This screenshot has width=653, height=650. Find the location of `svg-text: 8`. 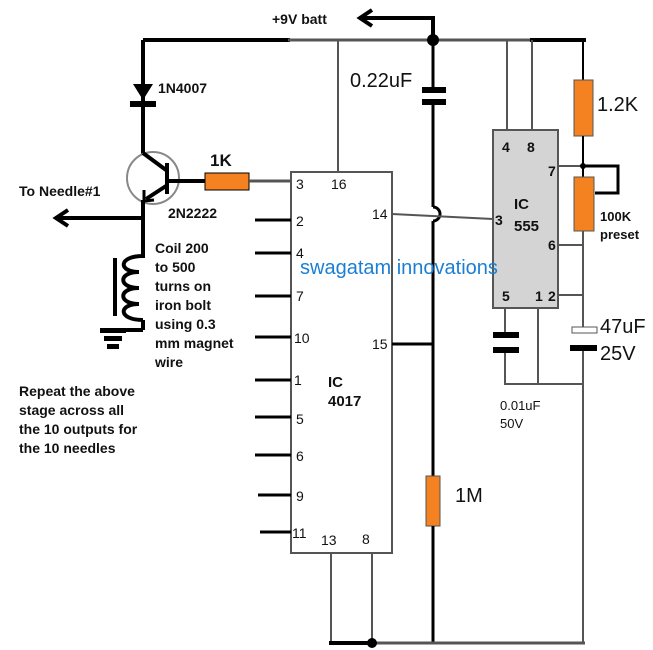

svg-text: 8 is located at coordinates (531, 147).